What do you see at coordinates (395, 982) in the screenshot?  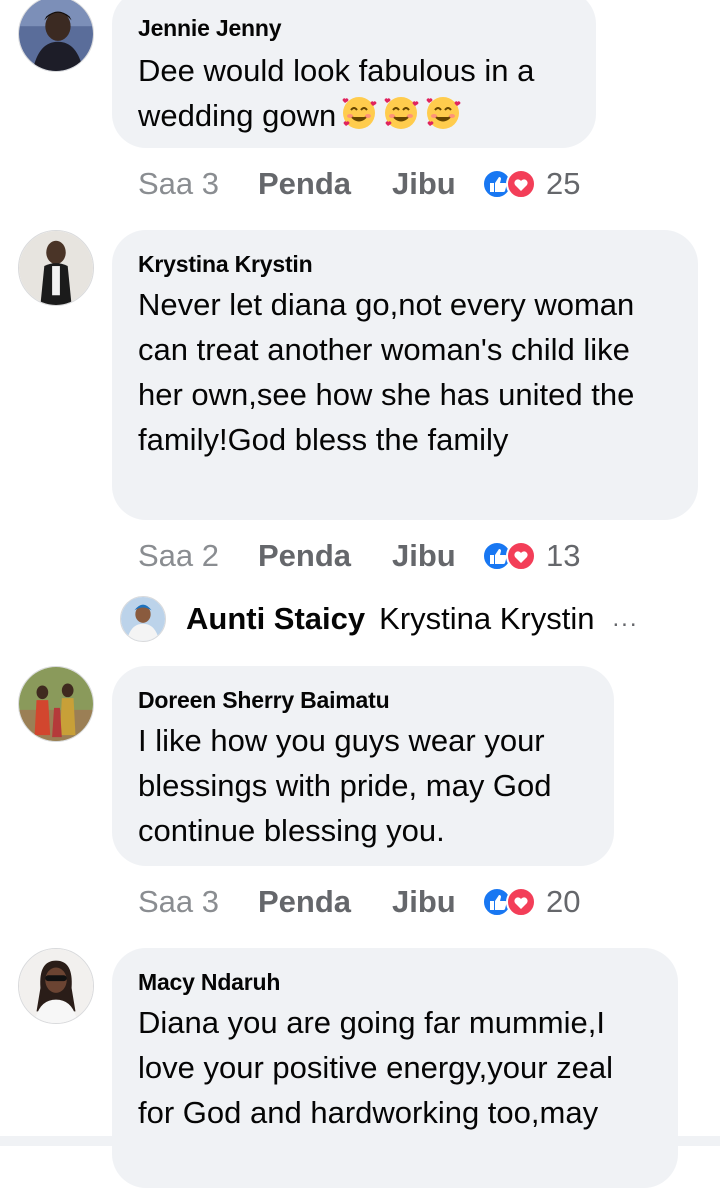 I see `comment-author: Macy Ndaruh` at bounding box center [395, 982].